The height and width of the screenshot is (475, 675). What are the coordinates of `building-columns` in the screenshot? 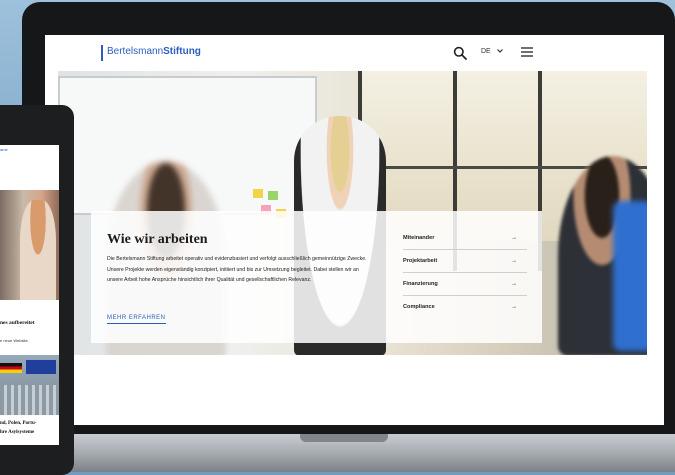 It's located at (29, 400).